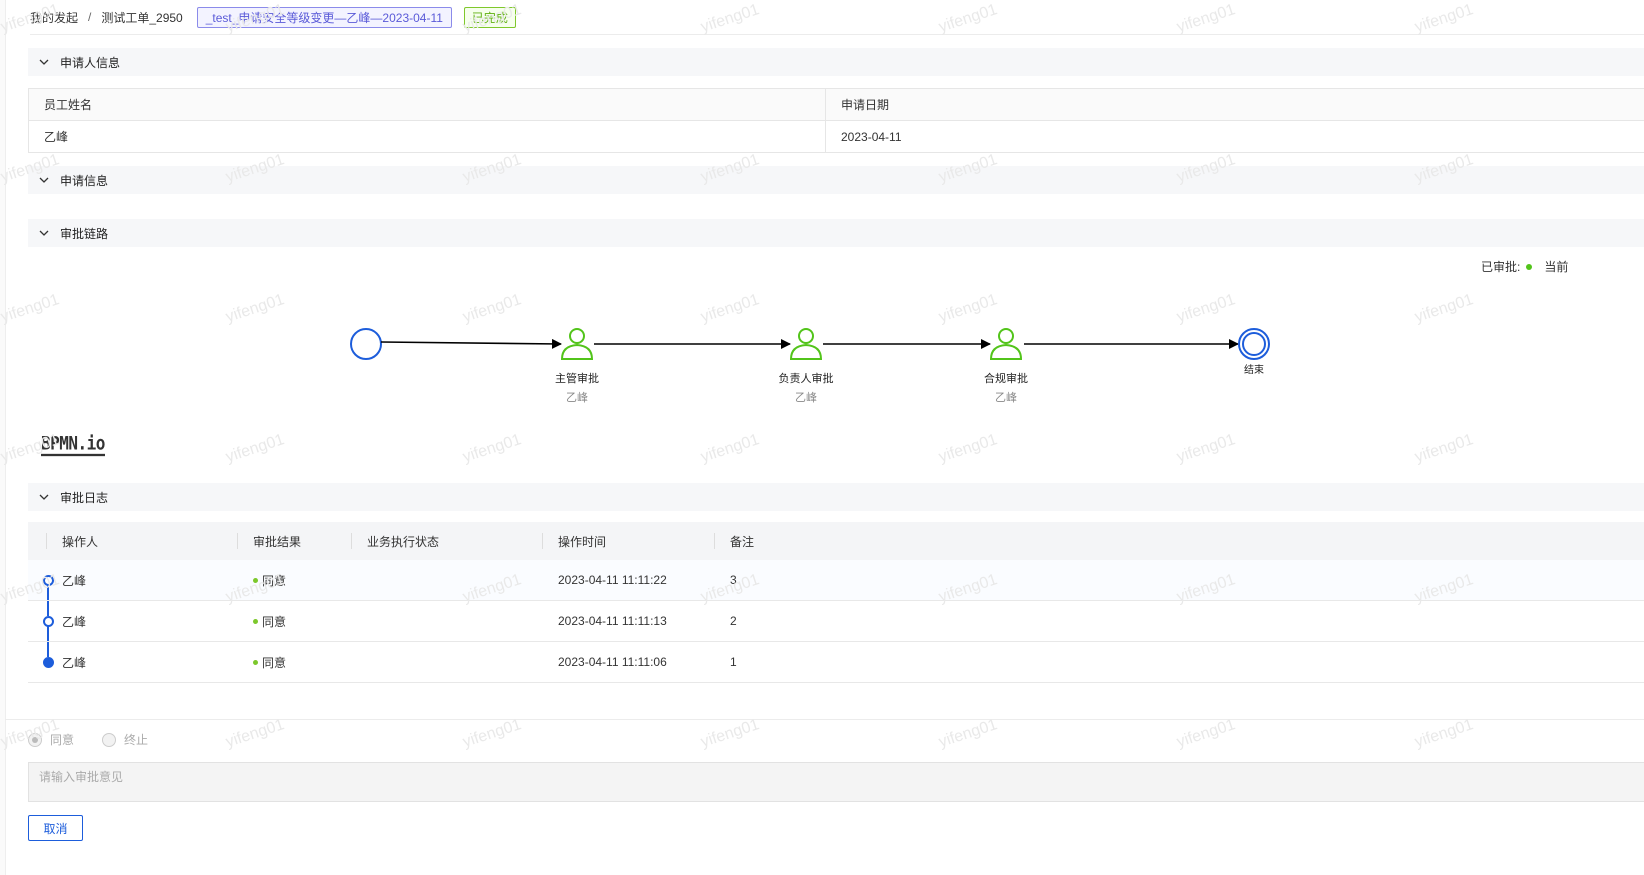 Image resolution: width=1644 pixels, height=875 pixels. I want to click on radio-label: 同意, so click(62, 740).